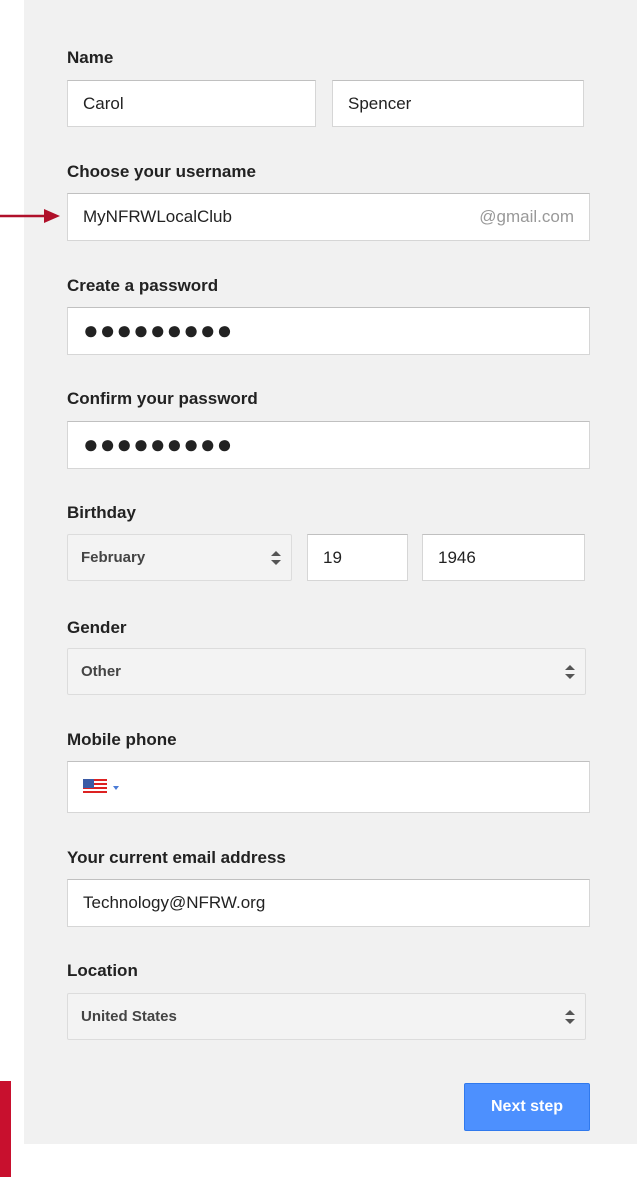  Describe the element at coordinates (158, 444) in the screenshot. I see `confirm-password-masked-value: ●●●●●●●●●` at that location.